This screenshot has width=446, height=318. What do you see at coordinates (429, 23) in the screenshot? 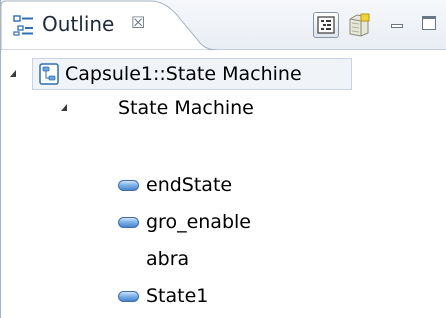
I see `maximize-icon` at bounding box center [429, 23].